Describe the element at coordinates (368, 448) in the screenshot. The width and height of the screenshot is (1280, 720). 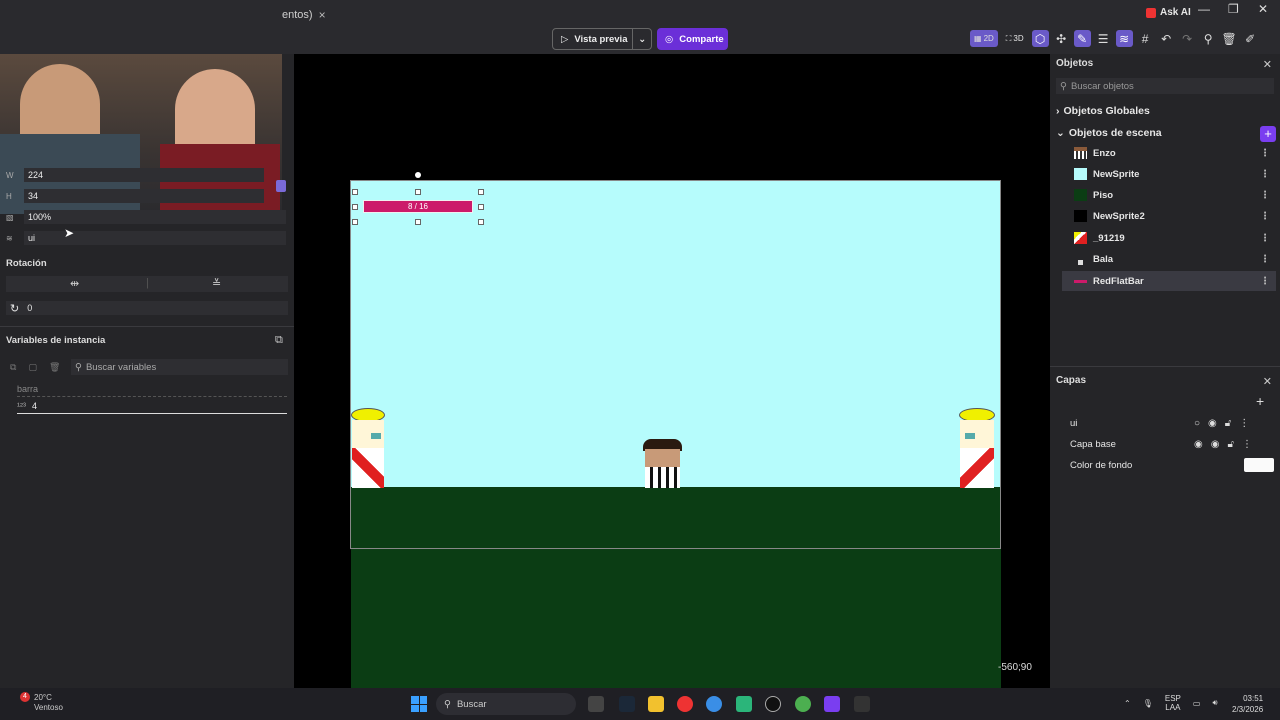
I see `enemy-sprite-left` at that location.